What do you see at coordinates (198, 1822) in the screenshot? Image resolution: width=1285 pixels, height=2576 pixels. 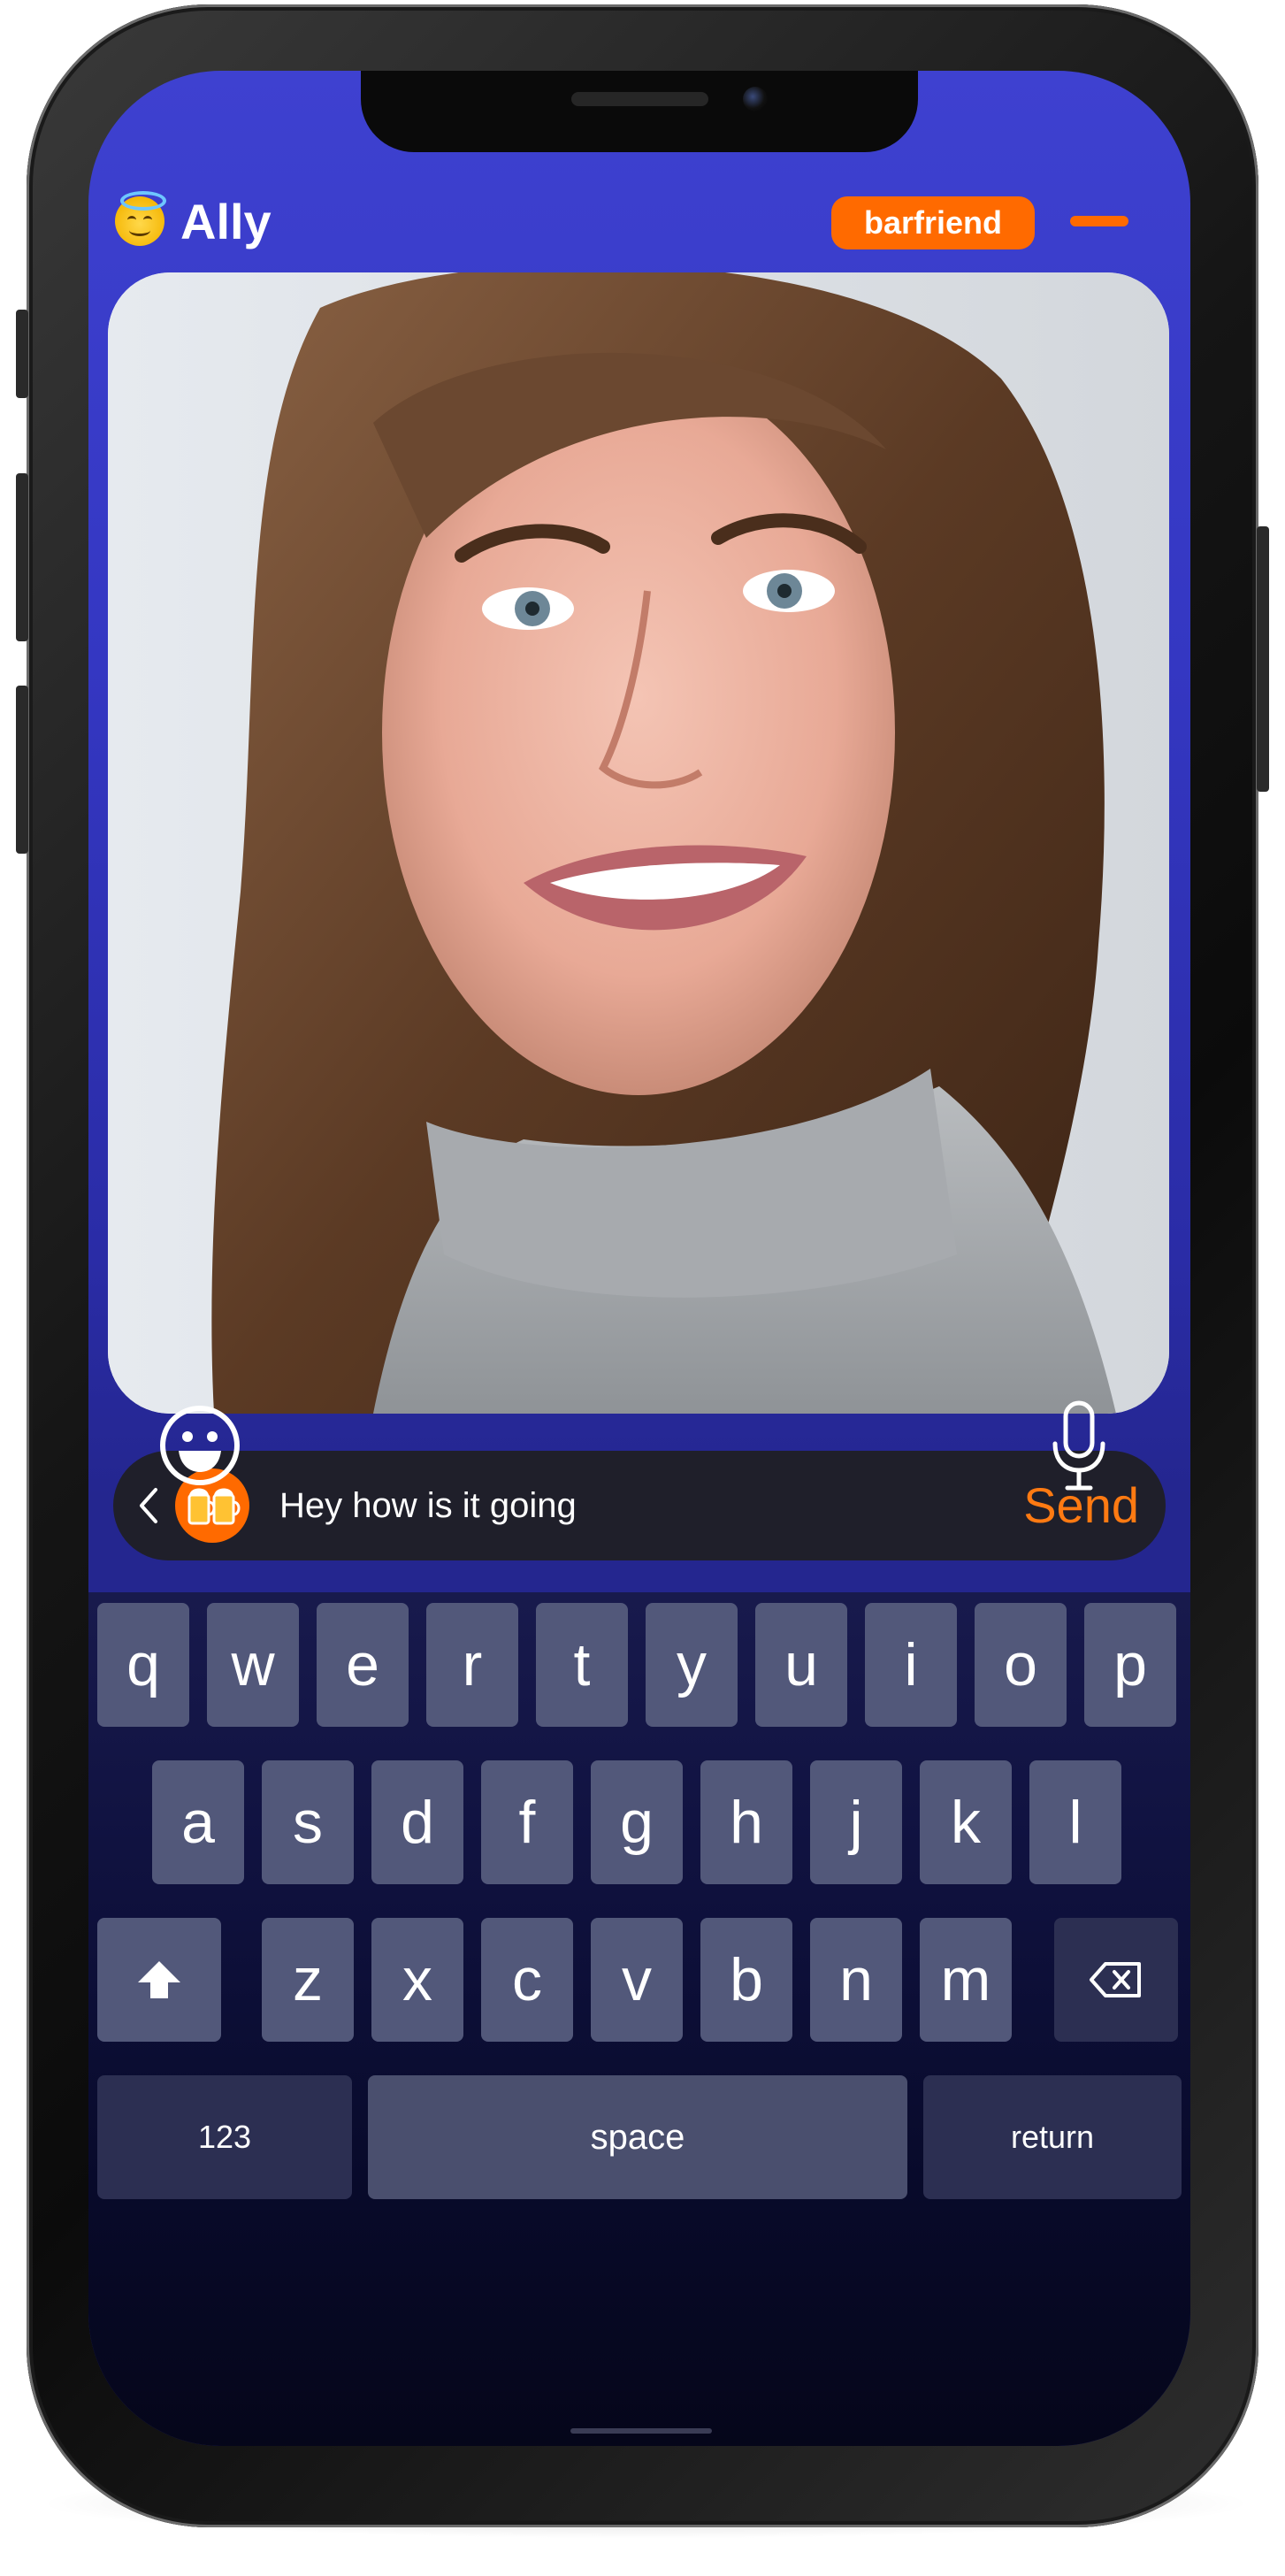 I see `key-a: a` at bounding box center [198, 1822].